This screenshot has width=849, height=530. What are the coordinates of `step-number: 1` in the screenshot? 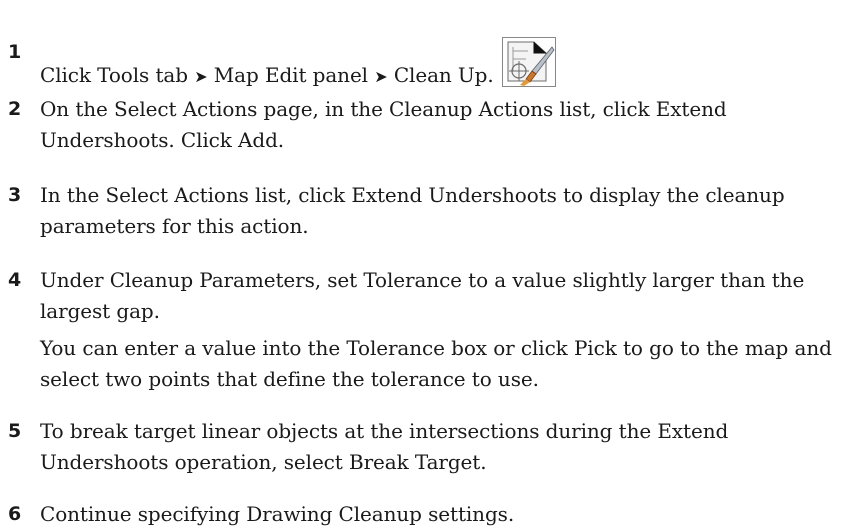 It's located at (15, 52).